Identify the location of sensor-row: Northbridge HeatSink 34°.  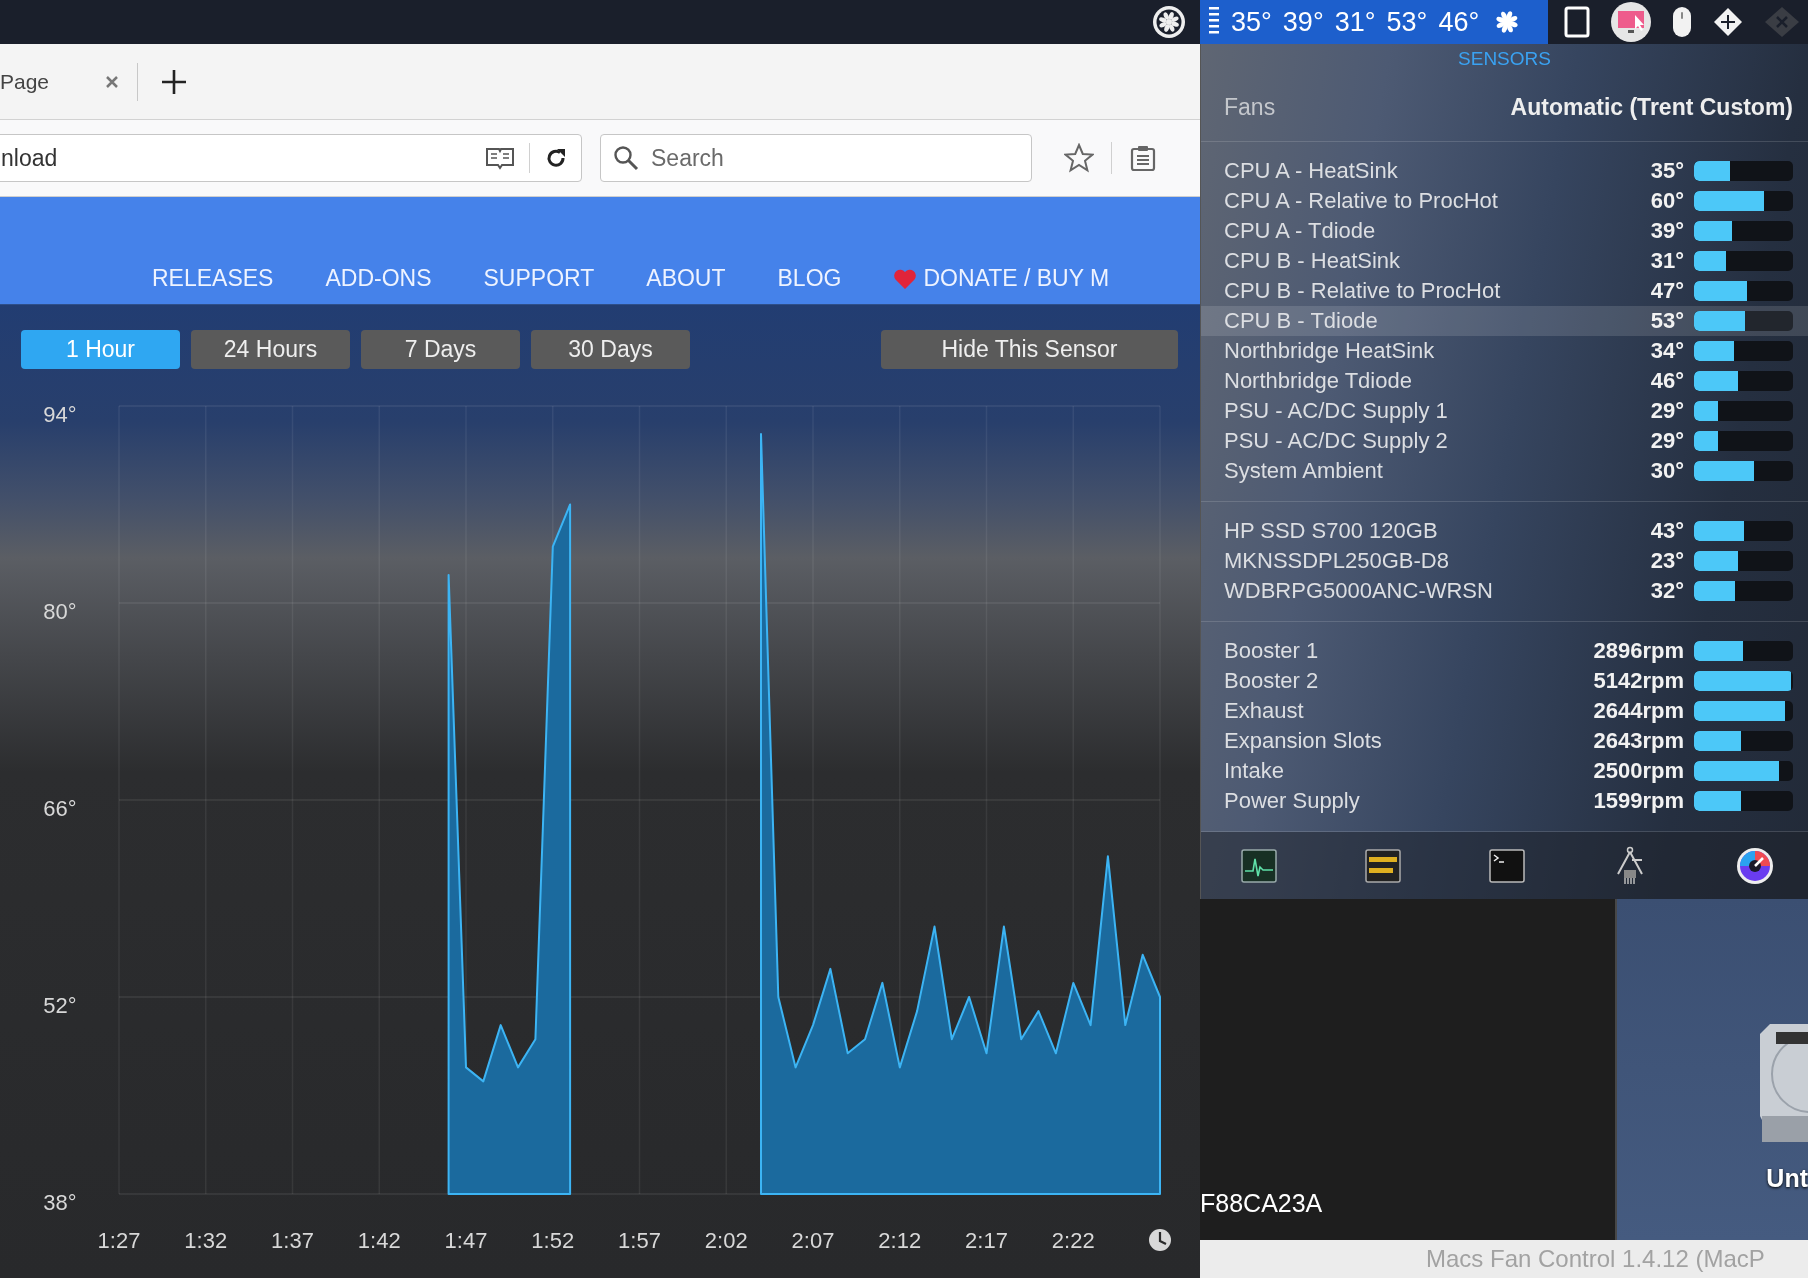
(1504, 351).